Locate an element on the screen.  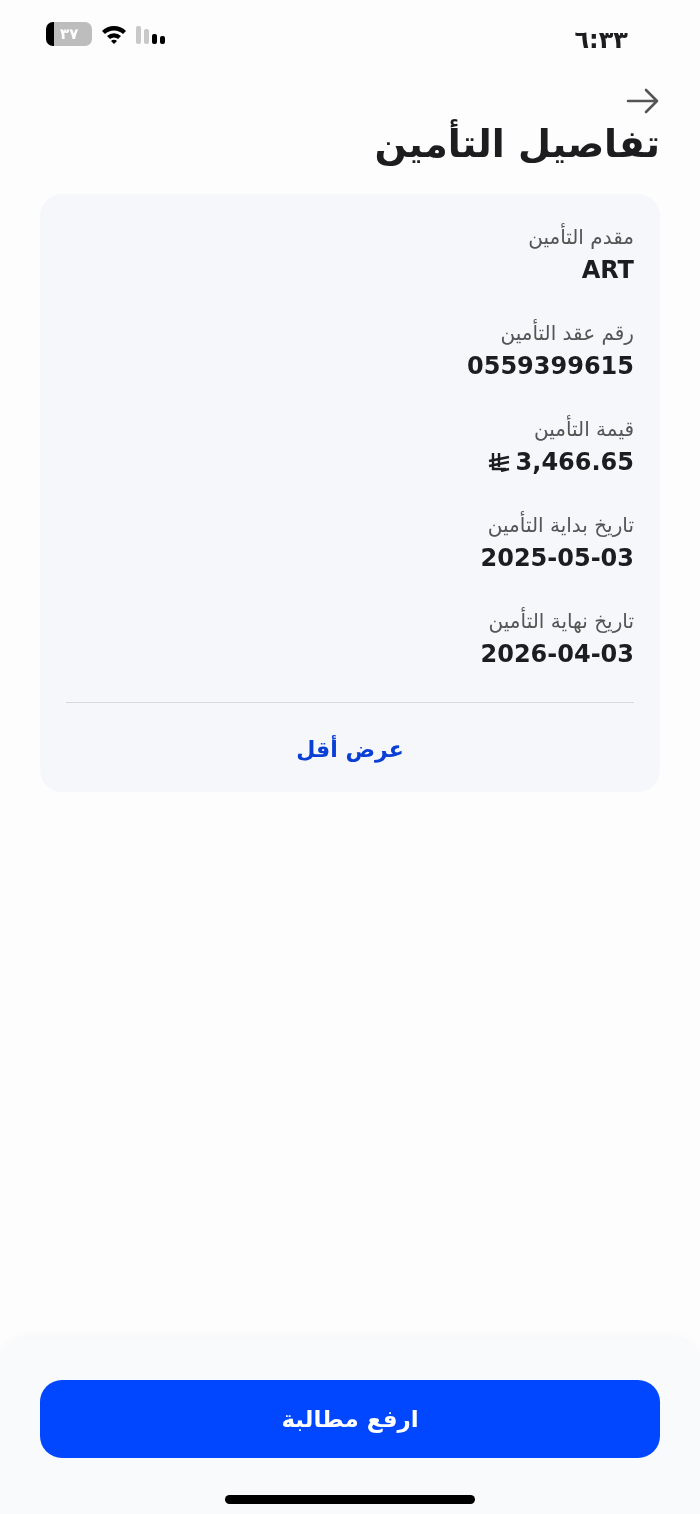
field-label: تاريخ بداية التأمين is located at coordinates (560, 524).